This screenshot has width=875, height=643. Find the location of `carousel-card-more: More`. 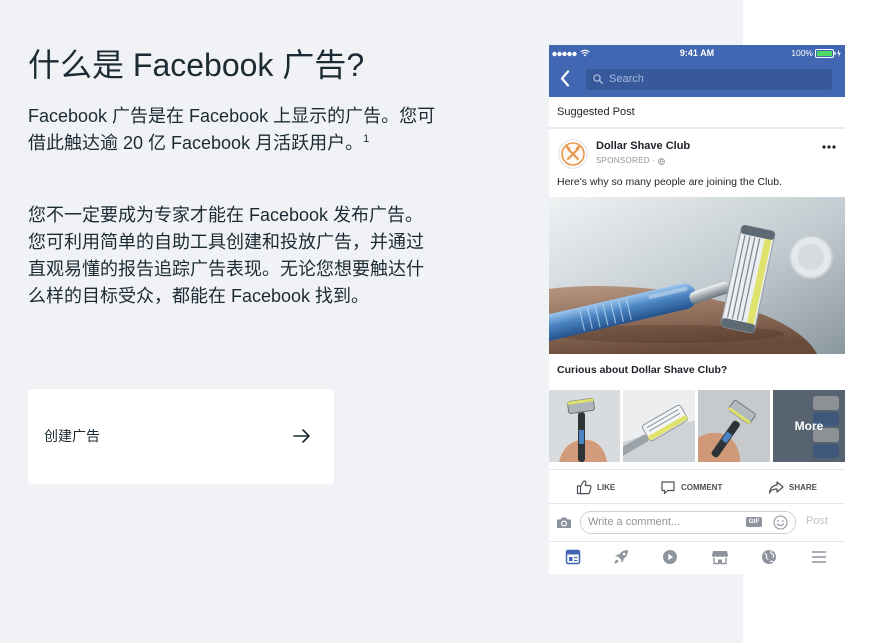

carousel-card-more: More is located at coordinates (809, 426).